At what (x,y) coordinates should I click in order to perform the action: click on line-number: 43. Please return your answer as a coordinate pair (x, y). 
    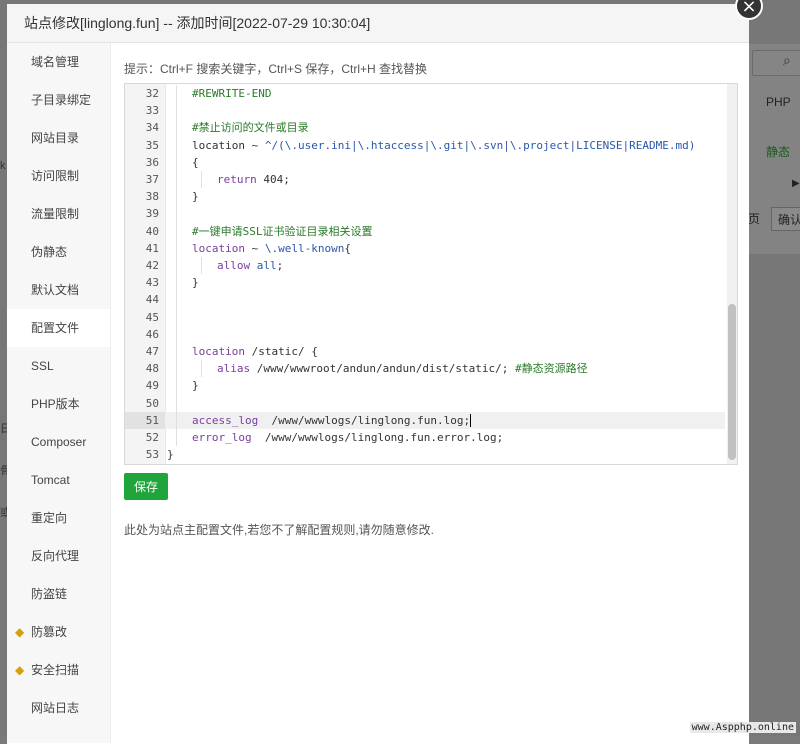
    Looking at the image, I should click on (152, 283).